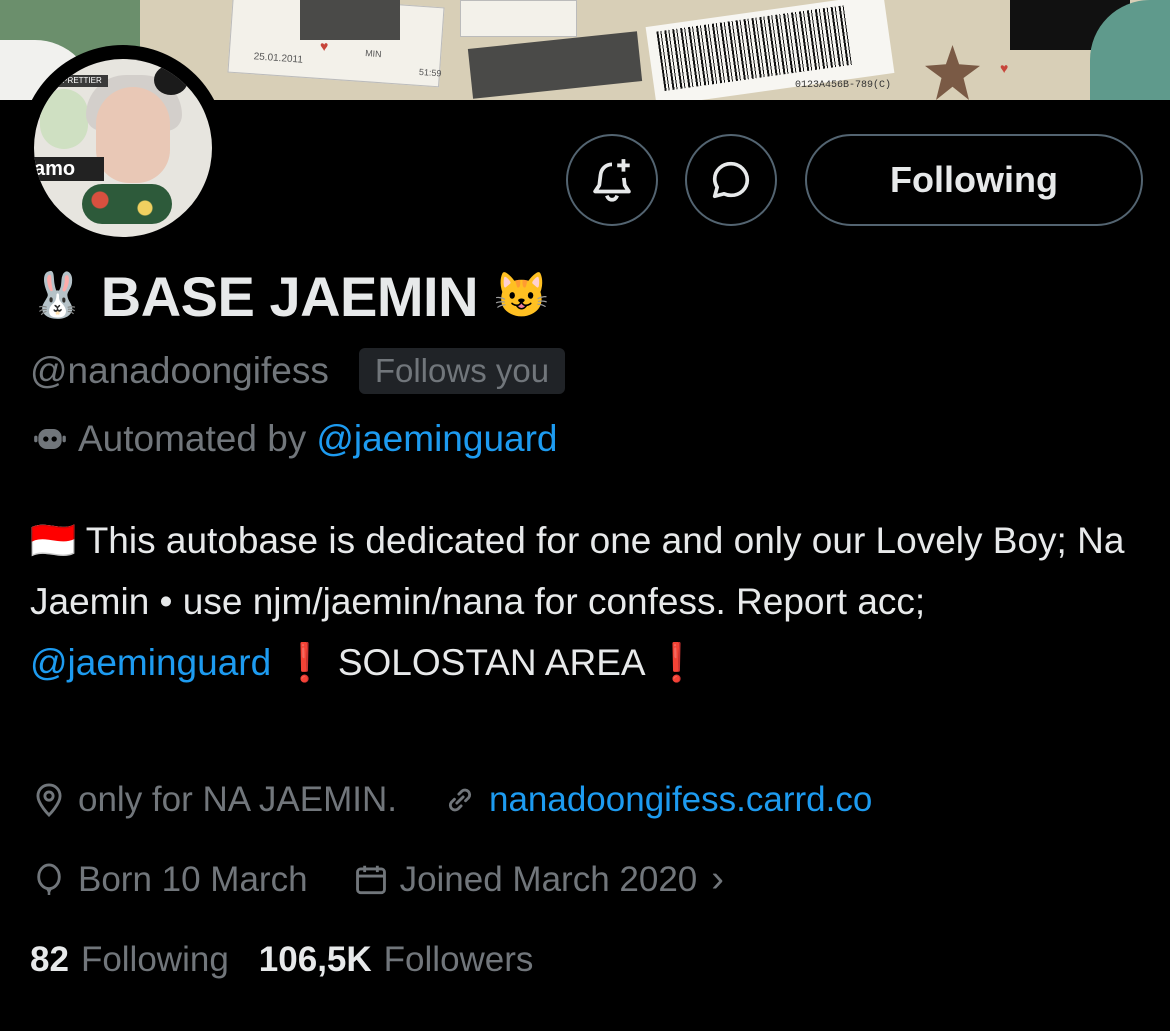  What do you see at coordinates (171, 80) in the screenshot?
I see `avatar-cat-sticker` at bounding box center [171, 80].